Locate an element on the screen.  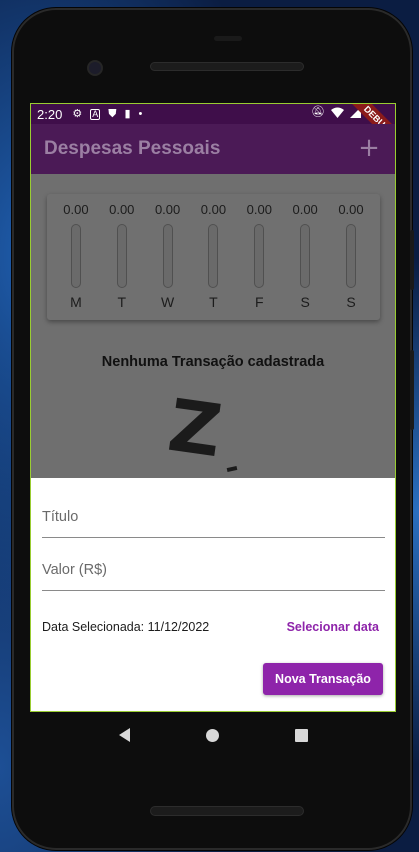
earpiece-slot is located at coordinates (228, 38).